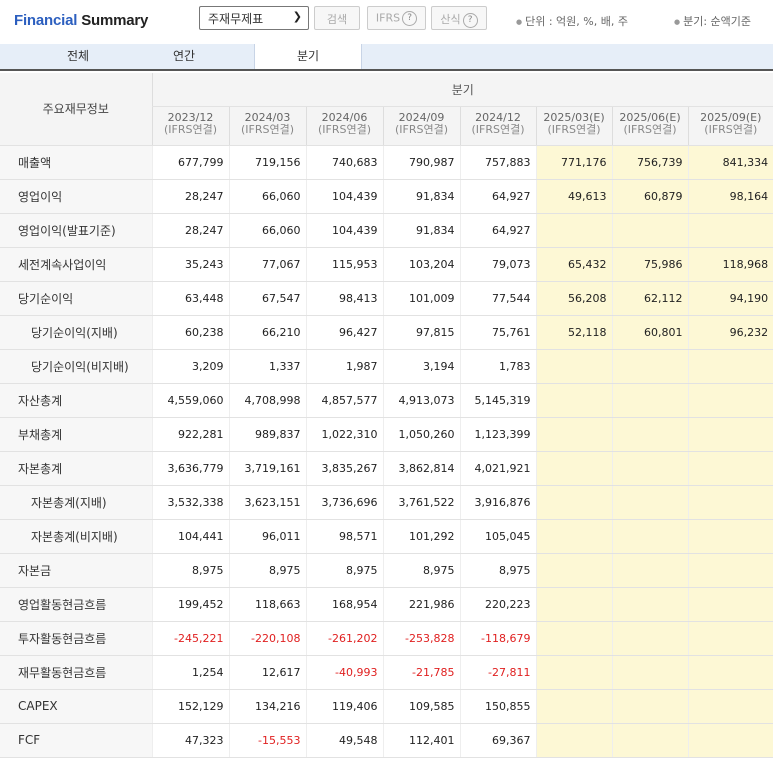 This screenshot has height=758, width=773. I want to click on table-row: FCF 47,323 -15,553 49,548 112,401 69,367, so click(386, 740).